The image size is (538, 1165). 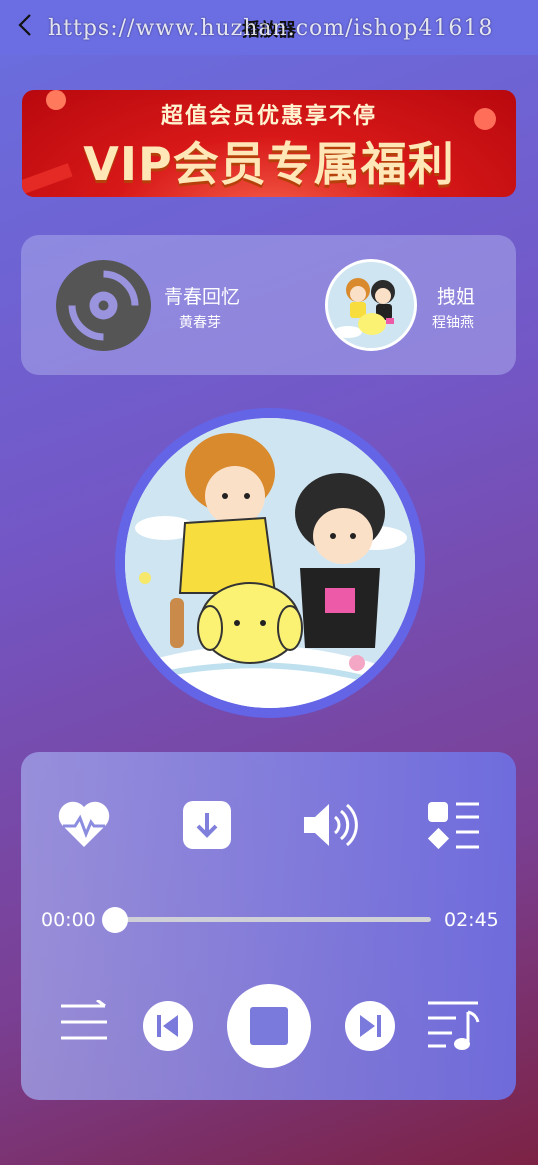 I want to click on banner-subtitle: 超值会员优惠享不停, so click(x=268, y=116).